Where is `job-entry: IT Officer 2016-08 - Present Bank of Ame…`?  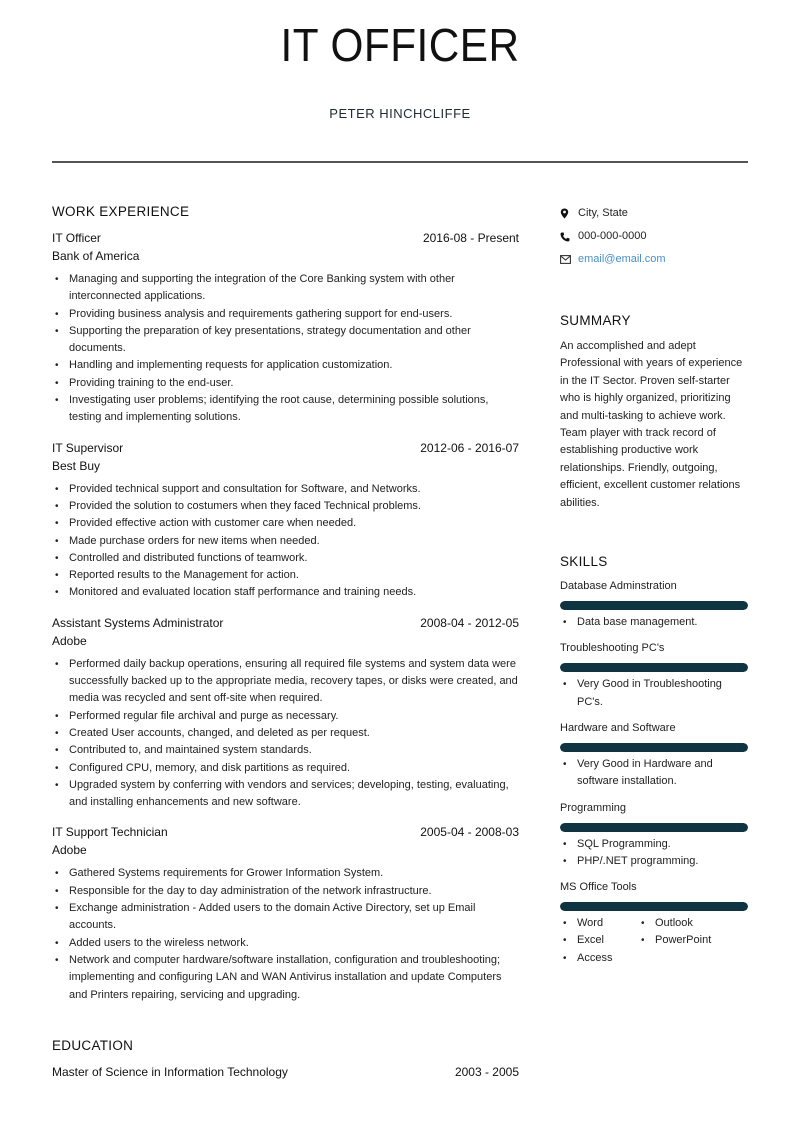
job-entry: IT Officer 2016-08 - Present Bank of Ame… is located at coordinates (285, 328).